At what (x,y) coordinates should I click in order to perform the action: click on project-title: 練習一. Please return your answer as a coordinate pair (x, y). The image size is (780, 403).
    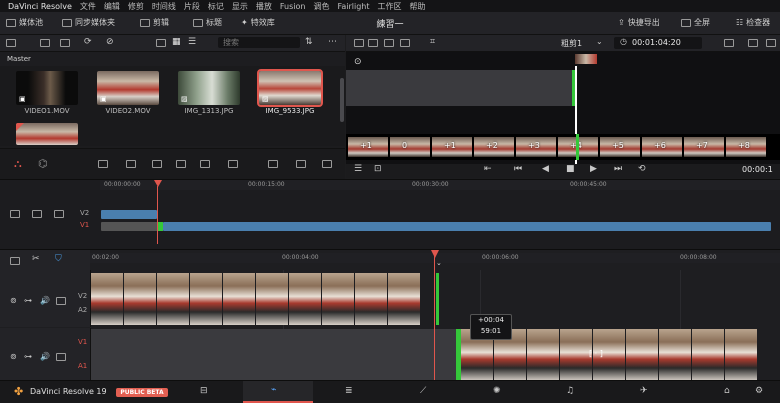
    Looking at the image, I should click on (390, 25).